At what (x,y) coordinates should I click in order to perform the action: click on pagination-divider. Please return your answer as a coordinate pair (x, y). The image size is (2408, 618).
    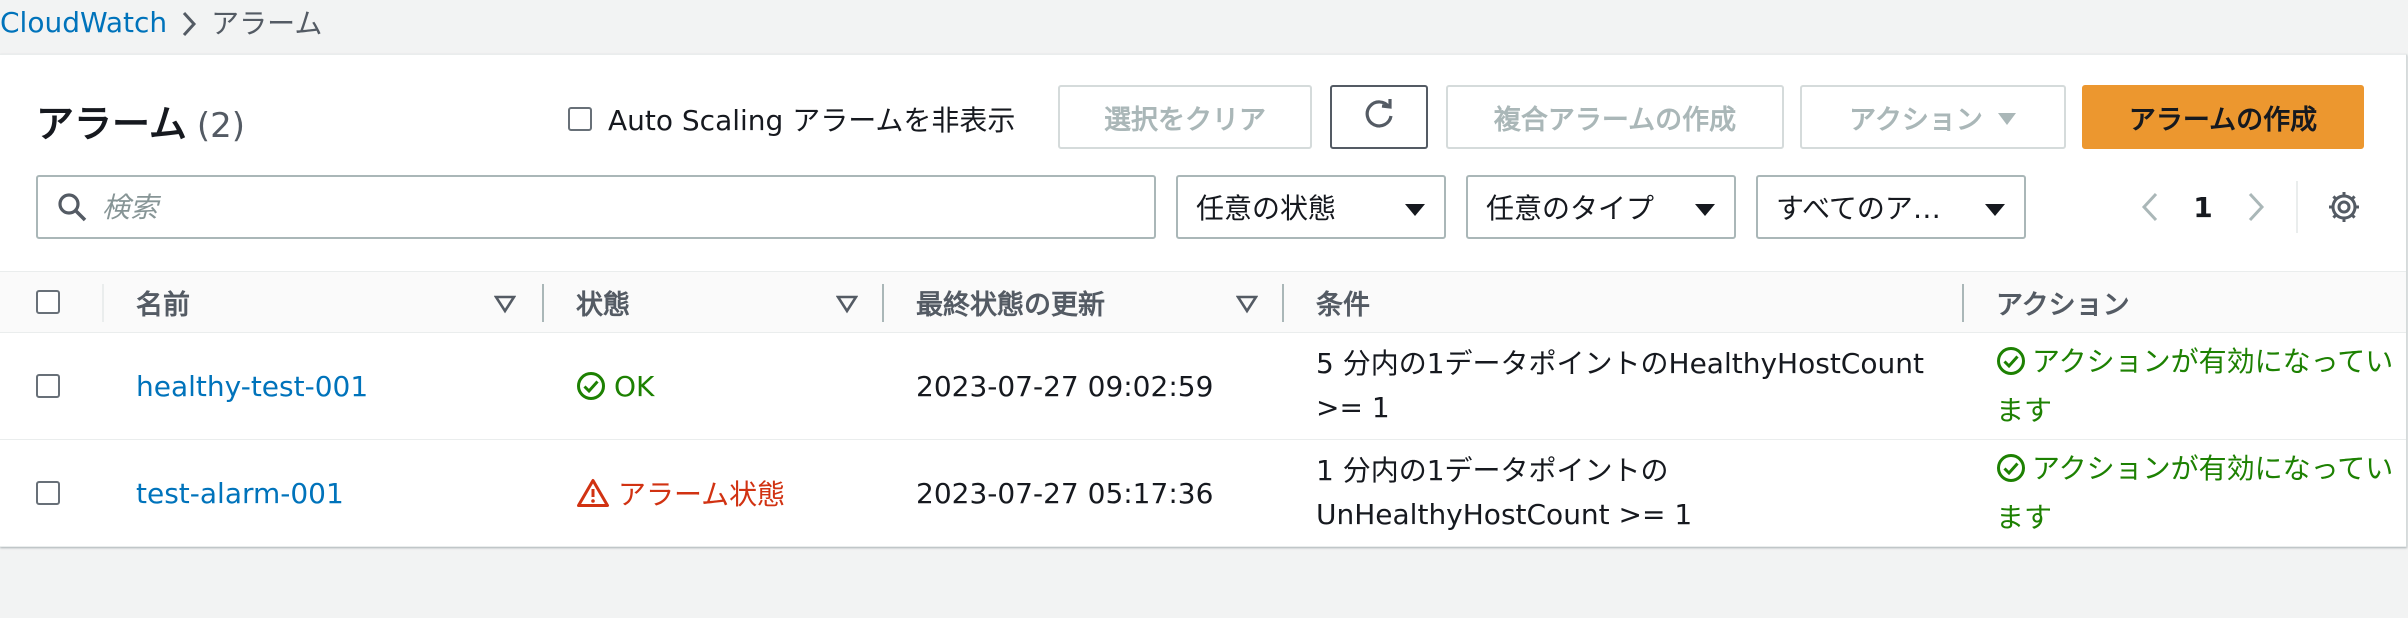
    Looking at the image, I should click on (2297, 207).